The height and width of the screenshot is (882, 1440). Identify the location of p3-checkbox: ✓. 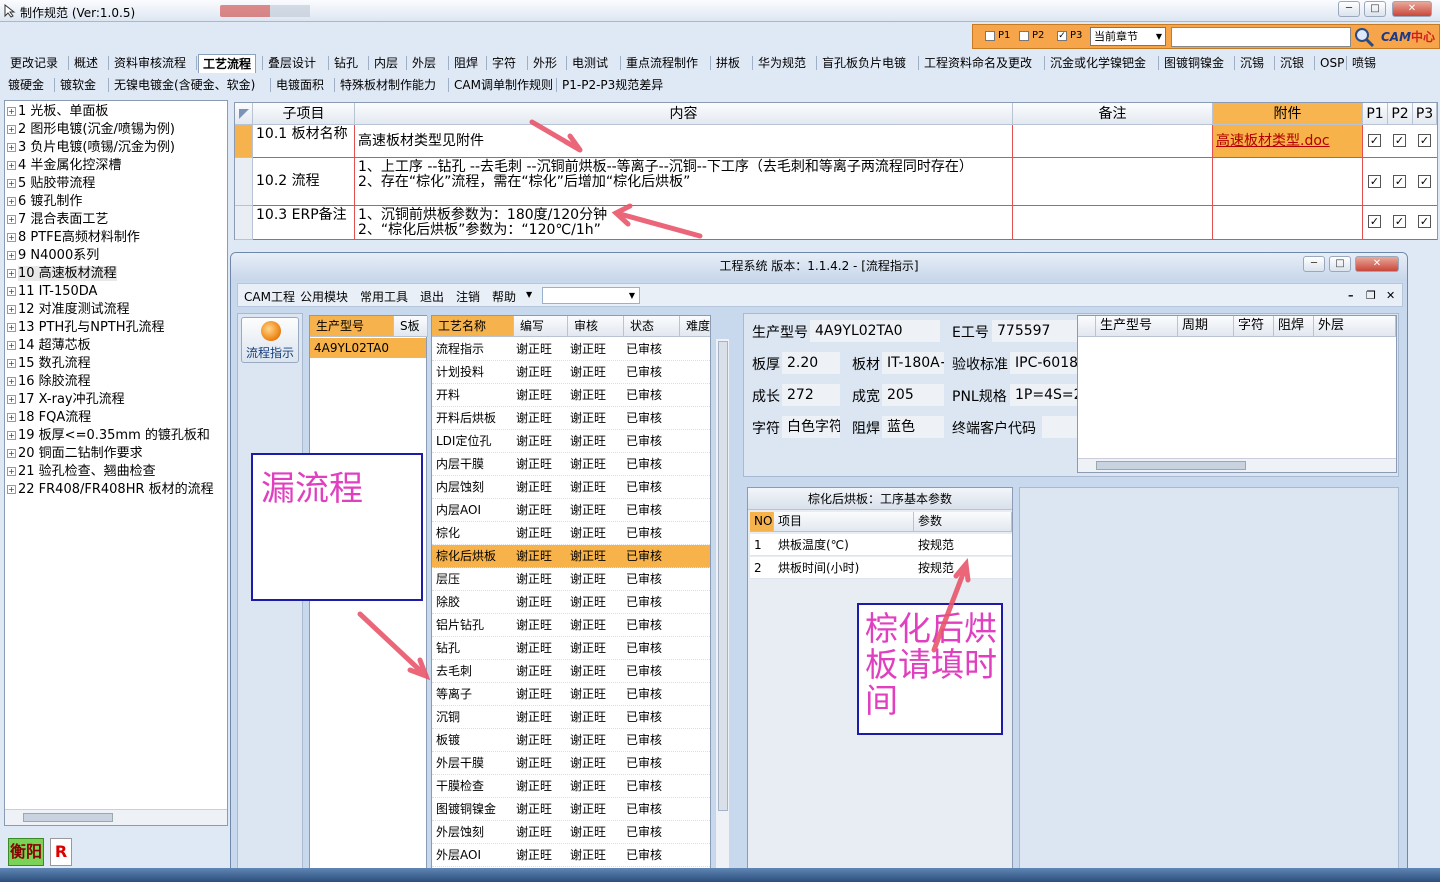
(1062, 36).